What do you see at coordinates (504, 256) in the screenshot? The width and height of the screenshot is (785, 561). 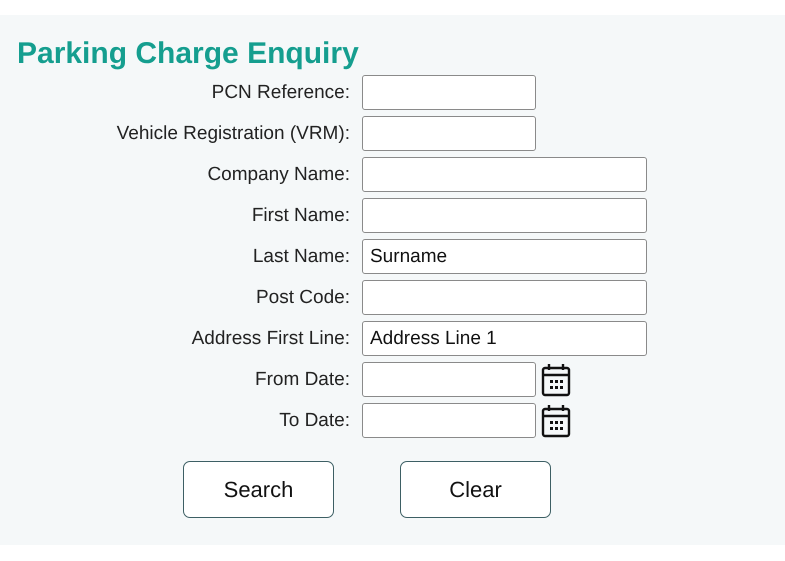 I see `input-field: Surname` at bounding box center [504, 256].